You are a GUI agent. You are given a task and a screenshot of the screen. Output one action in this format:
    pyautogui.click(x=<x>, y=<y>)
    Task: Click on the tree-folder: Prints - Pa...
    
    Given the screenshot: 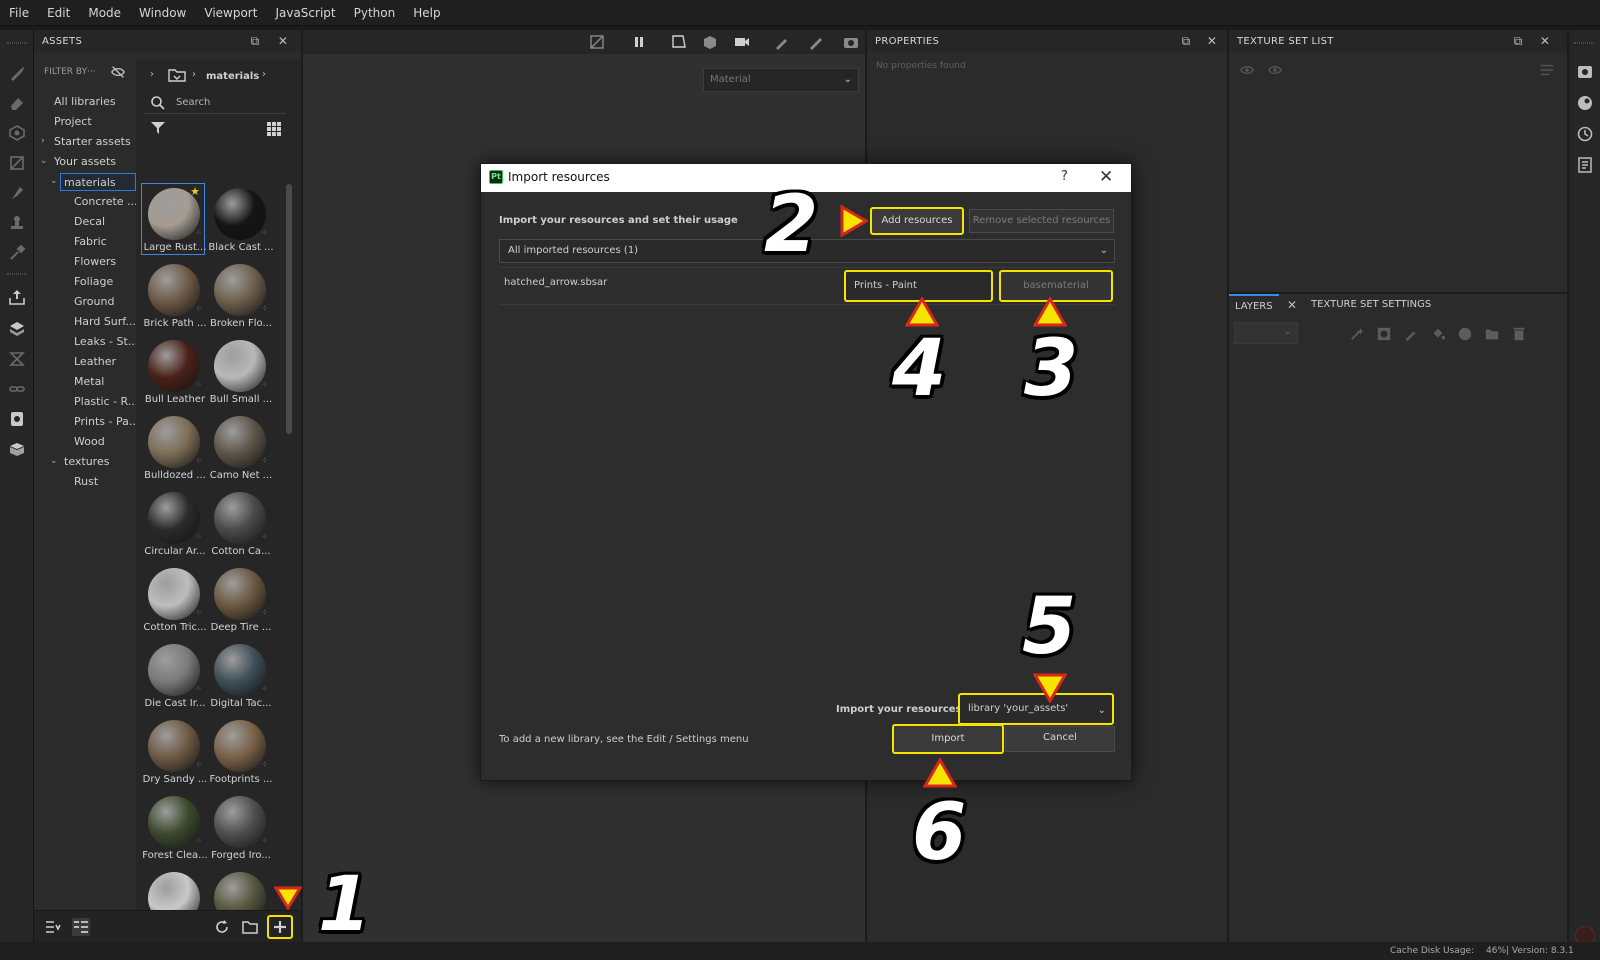 What is the action you would take?
    pyautogui.click(x=106, y=422)
    